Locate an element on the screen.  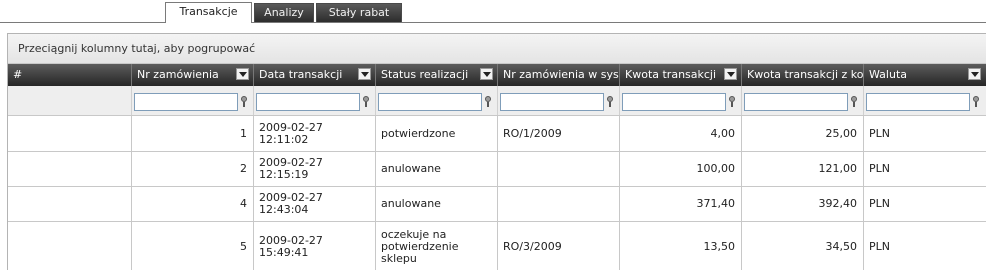
column-header-hash: # is located at coordinates (70, 75).